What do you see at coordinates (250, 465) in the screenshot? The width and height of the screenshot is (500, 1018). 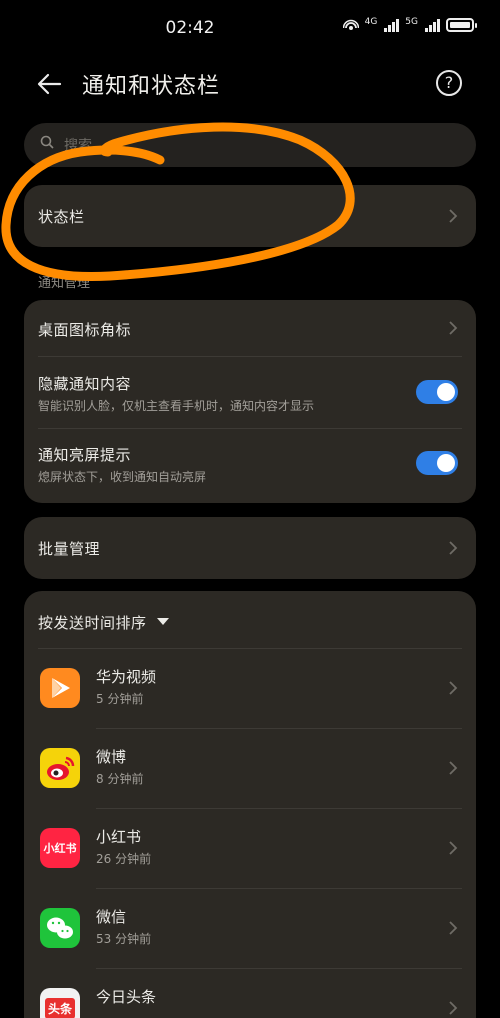 I see `wake-screen-item: 通知亮屏提示 熄屏状态下，收到通知自动亮屏` at bounding box center [250, 465].